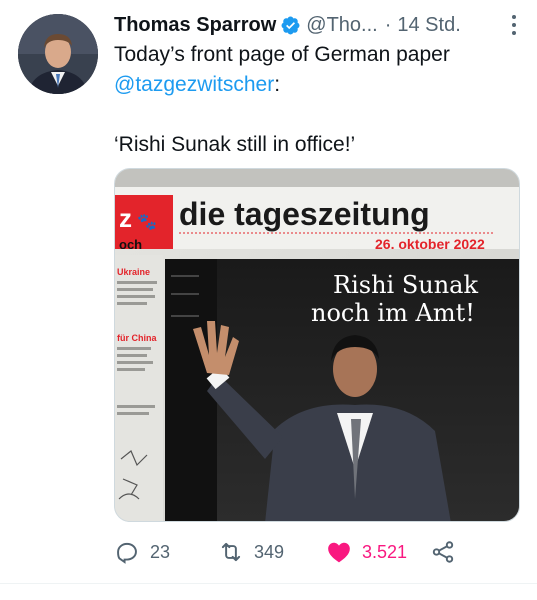  I want to click on reply-count: 23, so click(160, 551).